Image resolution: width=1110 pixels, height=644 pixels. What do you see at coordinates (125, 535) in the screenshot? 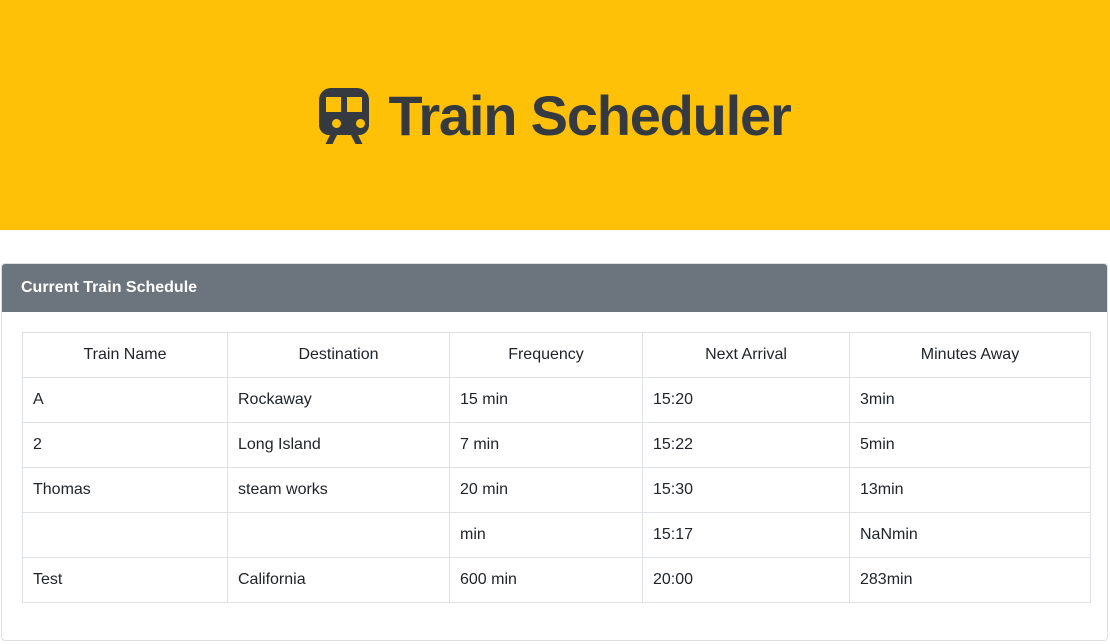
I see `cell-train-name` at bounding box center [125, 535].